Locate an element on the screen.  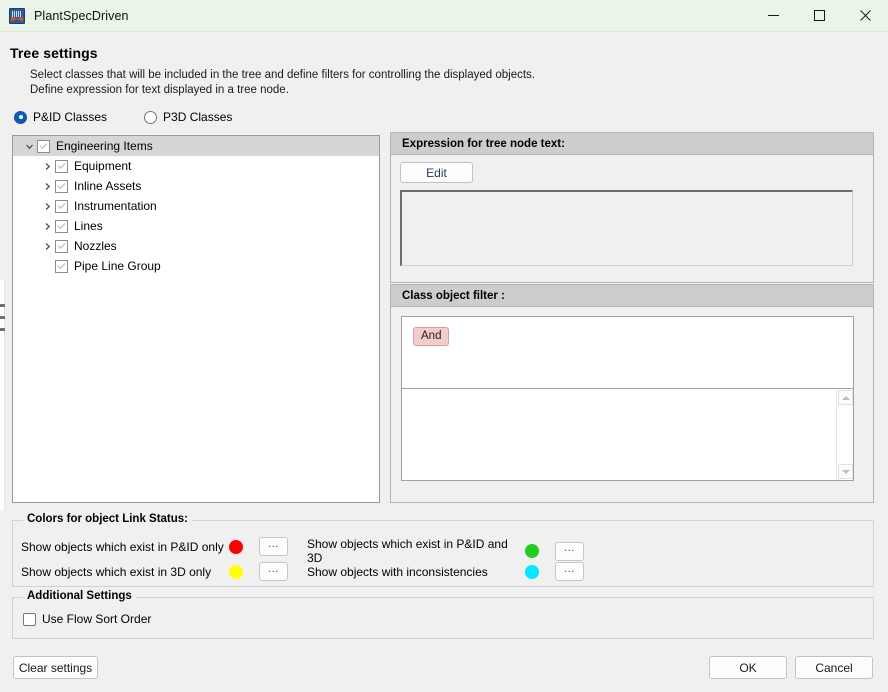
scroll-down-icon is located at coordinates (845, 471).